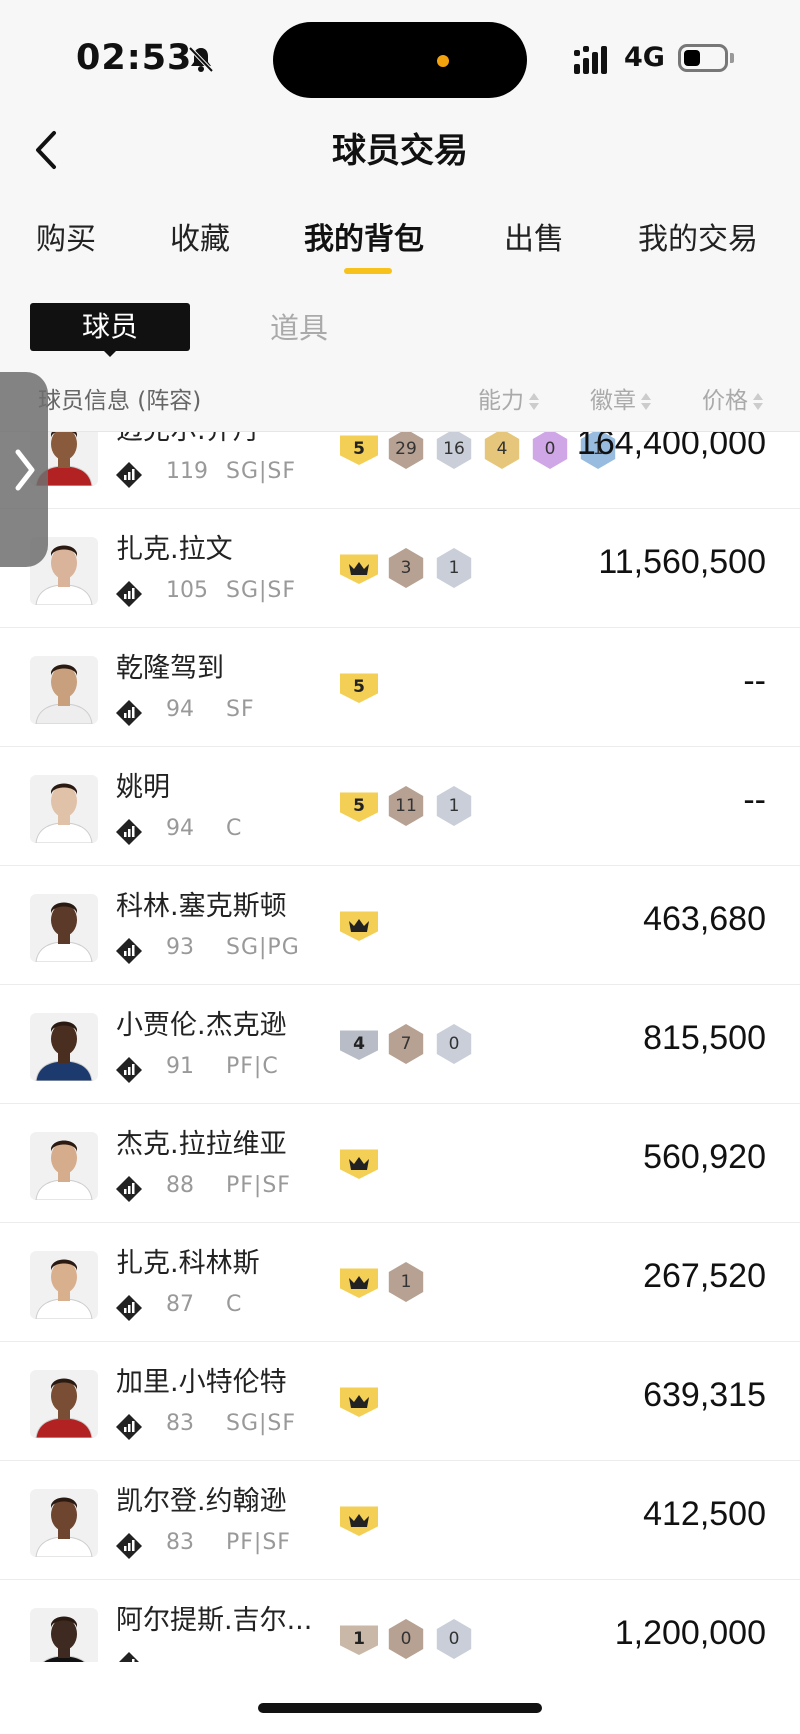 This screenshot has height=1734, width=800. Describe the element at coordinates (400, 1401) in the screenshot. I see `player-row: 加里.小特伦特 83 SG|SF 639,315` at that location.